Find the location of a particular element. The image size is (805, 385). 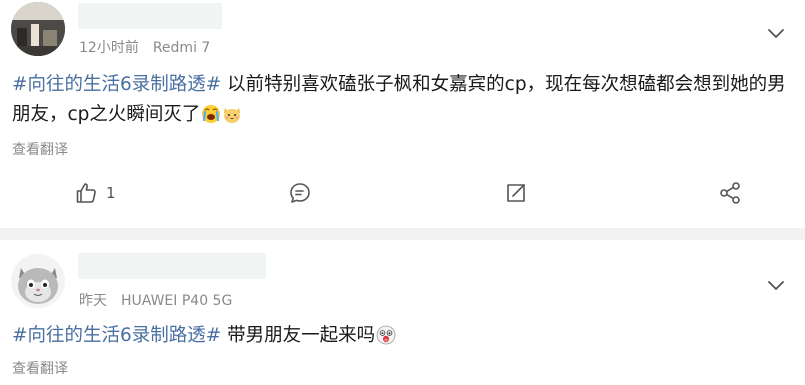

comment-icon is located at coordinates (300, 193).